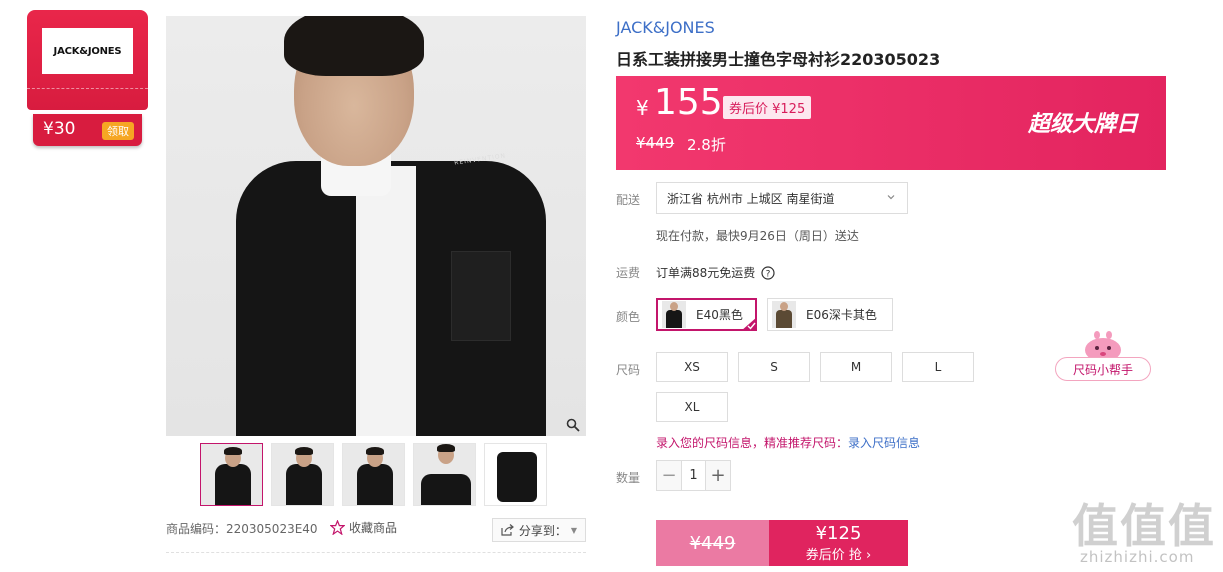 This screenshot has width=1223, height=572. What do you see at coordinates (838, 555) in the screenshot?
I see `buy-action-label: 券后价 抢 ›` at bounding box center [838, 555].